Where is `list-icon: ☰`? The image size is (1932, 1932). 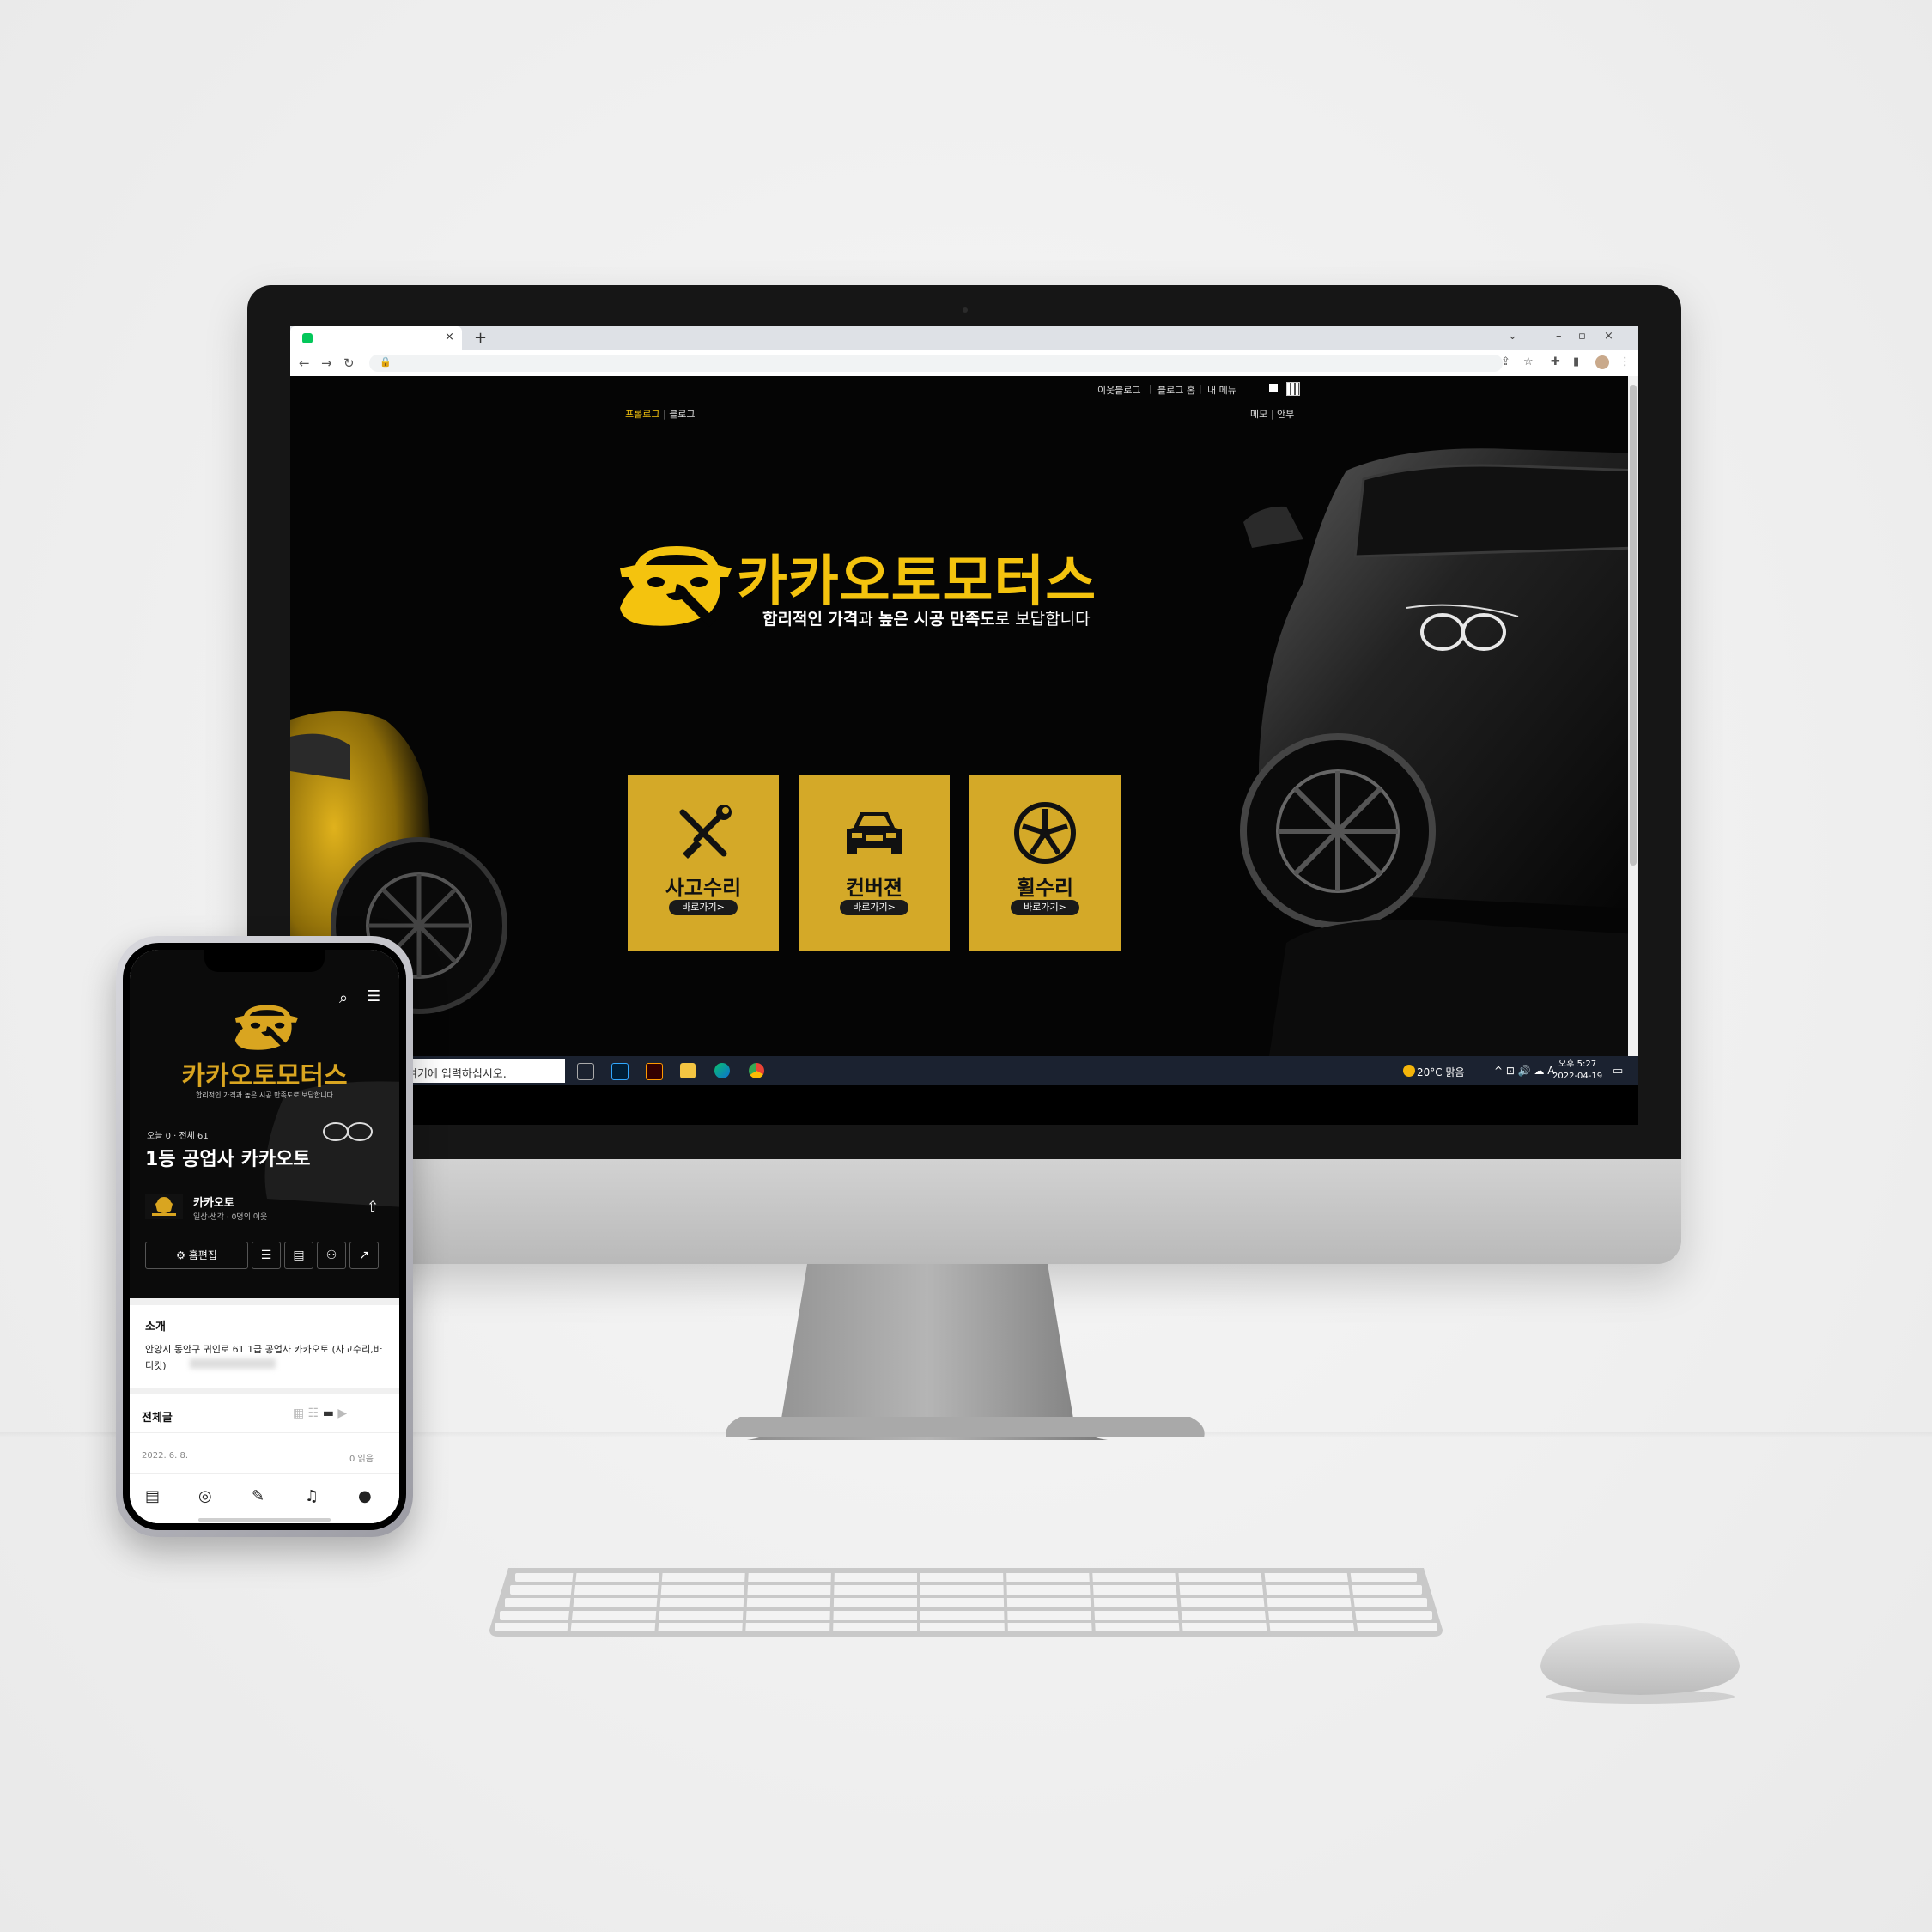 list-icon: ☰ is located at coordinates (266, 1255).